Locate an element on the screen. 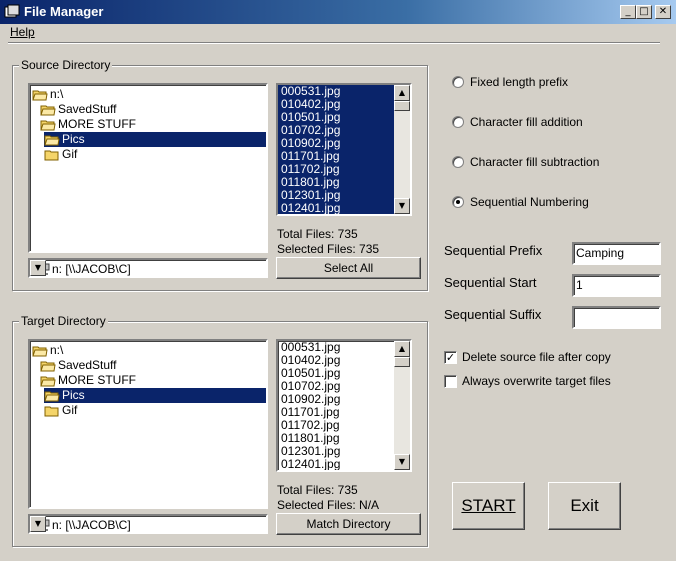 Image resolution: width=676 pixels, height=561 pixels. source-folder-tree: n:\ SavedStuff MORE STUFF Pics Gif is located at coordinates (148, 168).